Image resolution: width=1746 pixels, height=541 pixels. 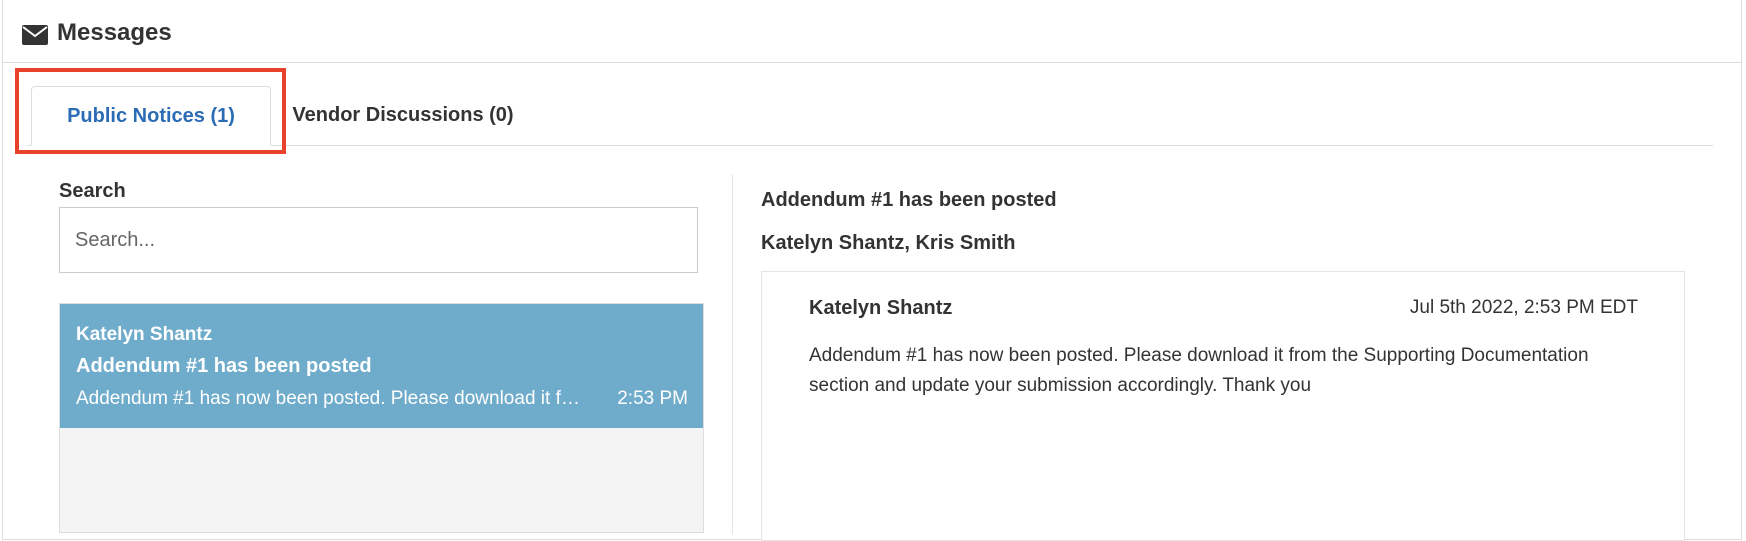 What do you see at coordinates (403, 115) in the screenshot?
I see `tab-vendor-discussions: Vendor Discussions (0)` at bounding box center [403, 115].